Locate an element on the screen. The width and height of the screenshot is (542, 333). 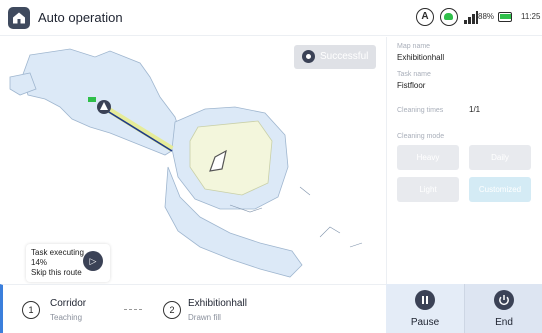
pause-button: Pause is located at coordinates (425, 308).